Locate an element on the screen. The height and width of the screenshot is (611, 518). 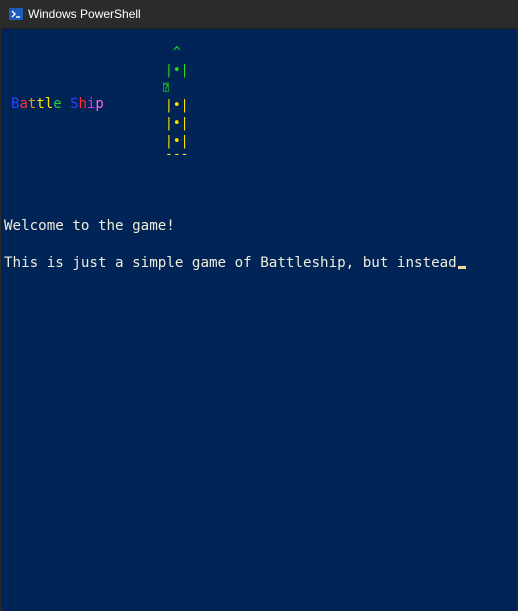
battleship-logo: Battle Ship is located at coordinates (57, 104).